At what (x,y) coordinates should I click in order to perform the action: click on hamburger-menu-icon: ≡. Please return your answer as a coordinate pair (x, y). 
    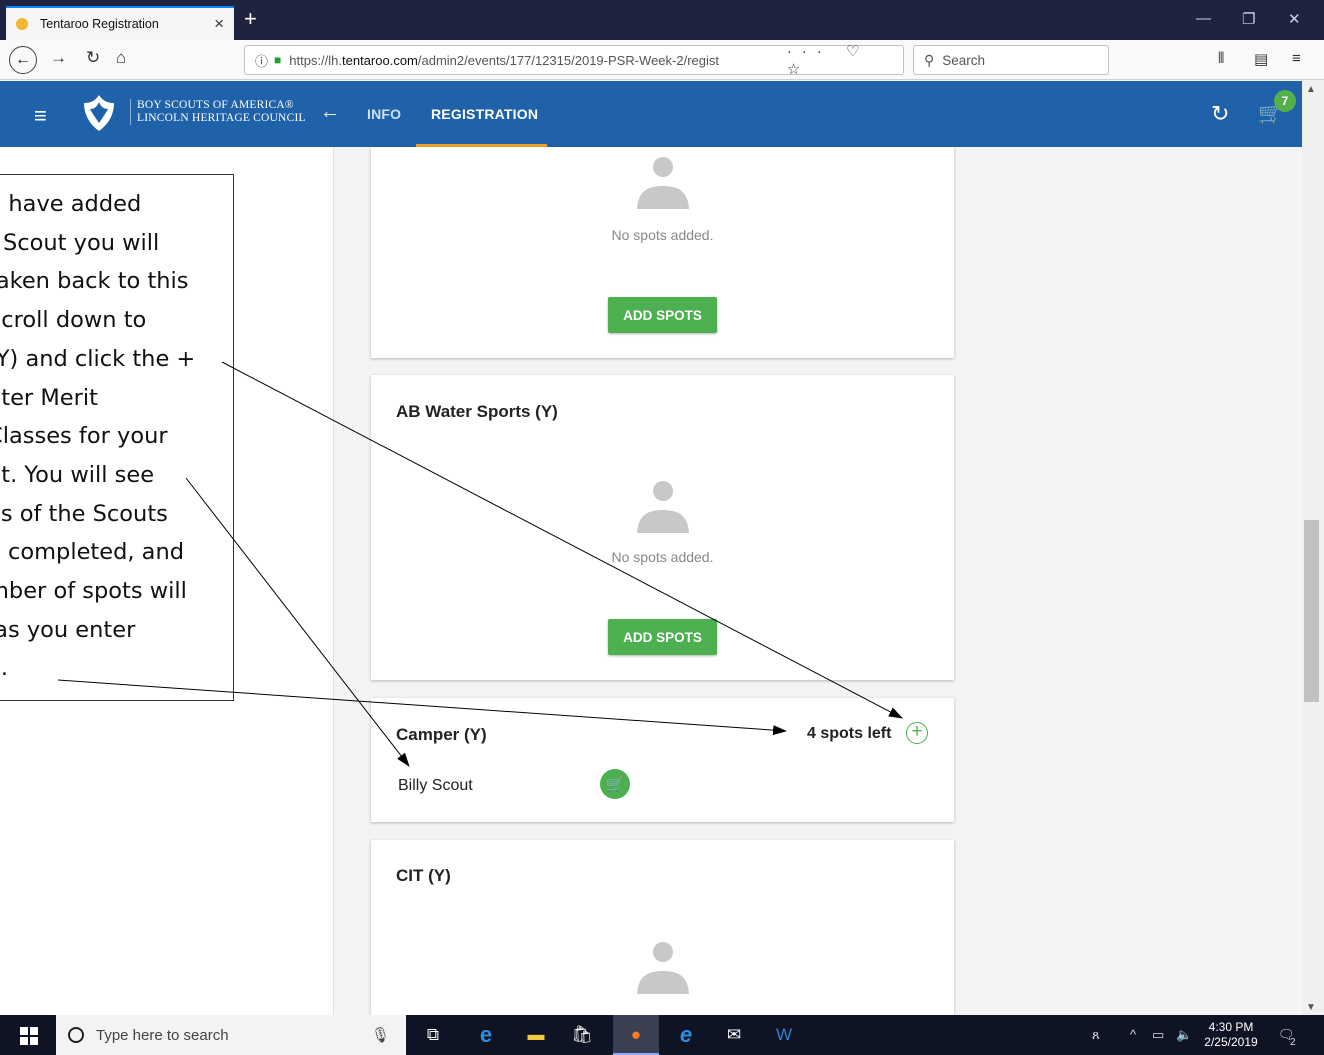
    Looking at the image, I should click on (40, 116).